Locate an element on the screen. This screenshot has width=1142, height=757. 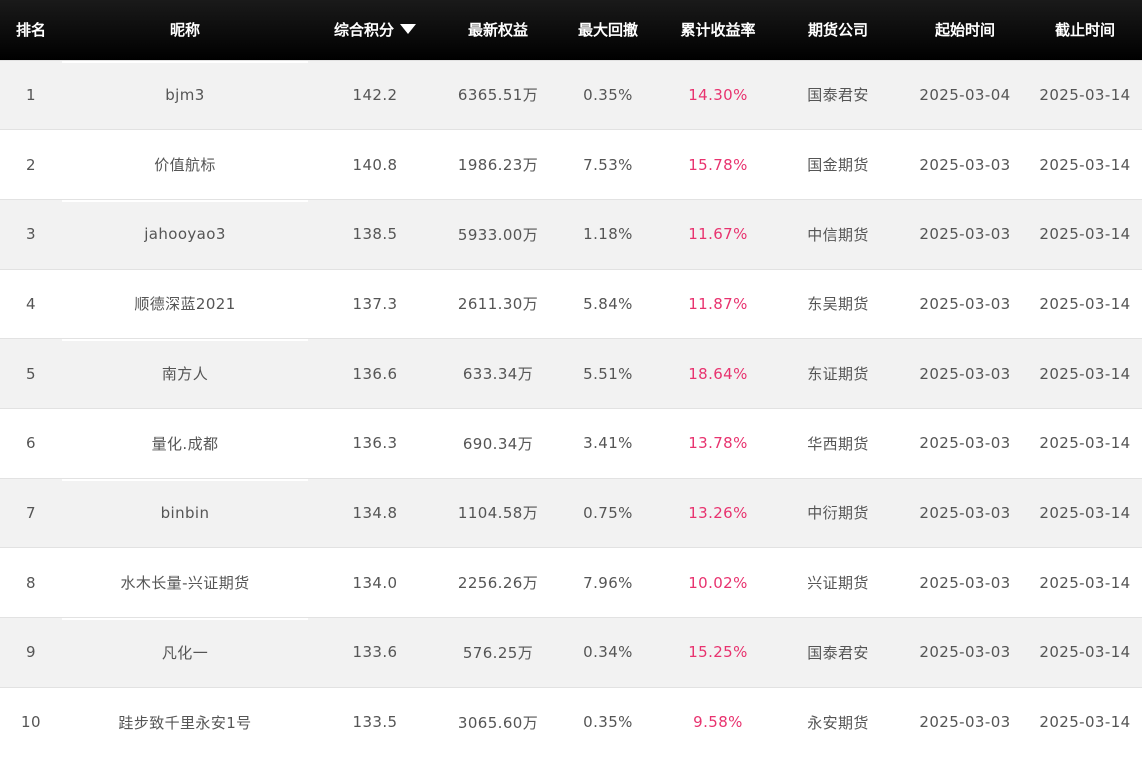
cell-score: 134.0 is located at coordinates (375, 582).